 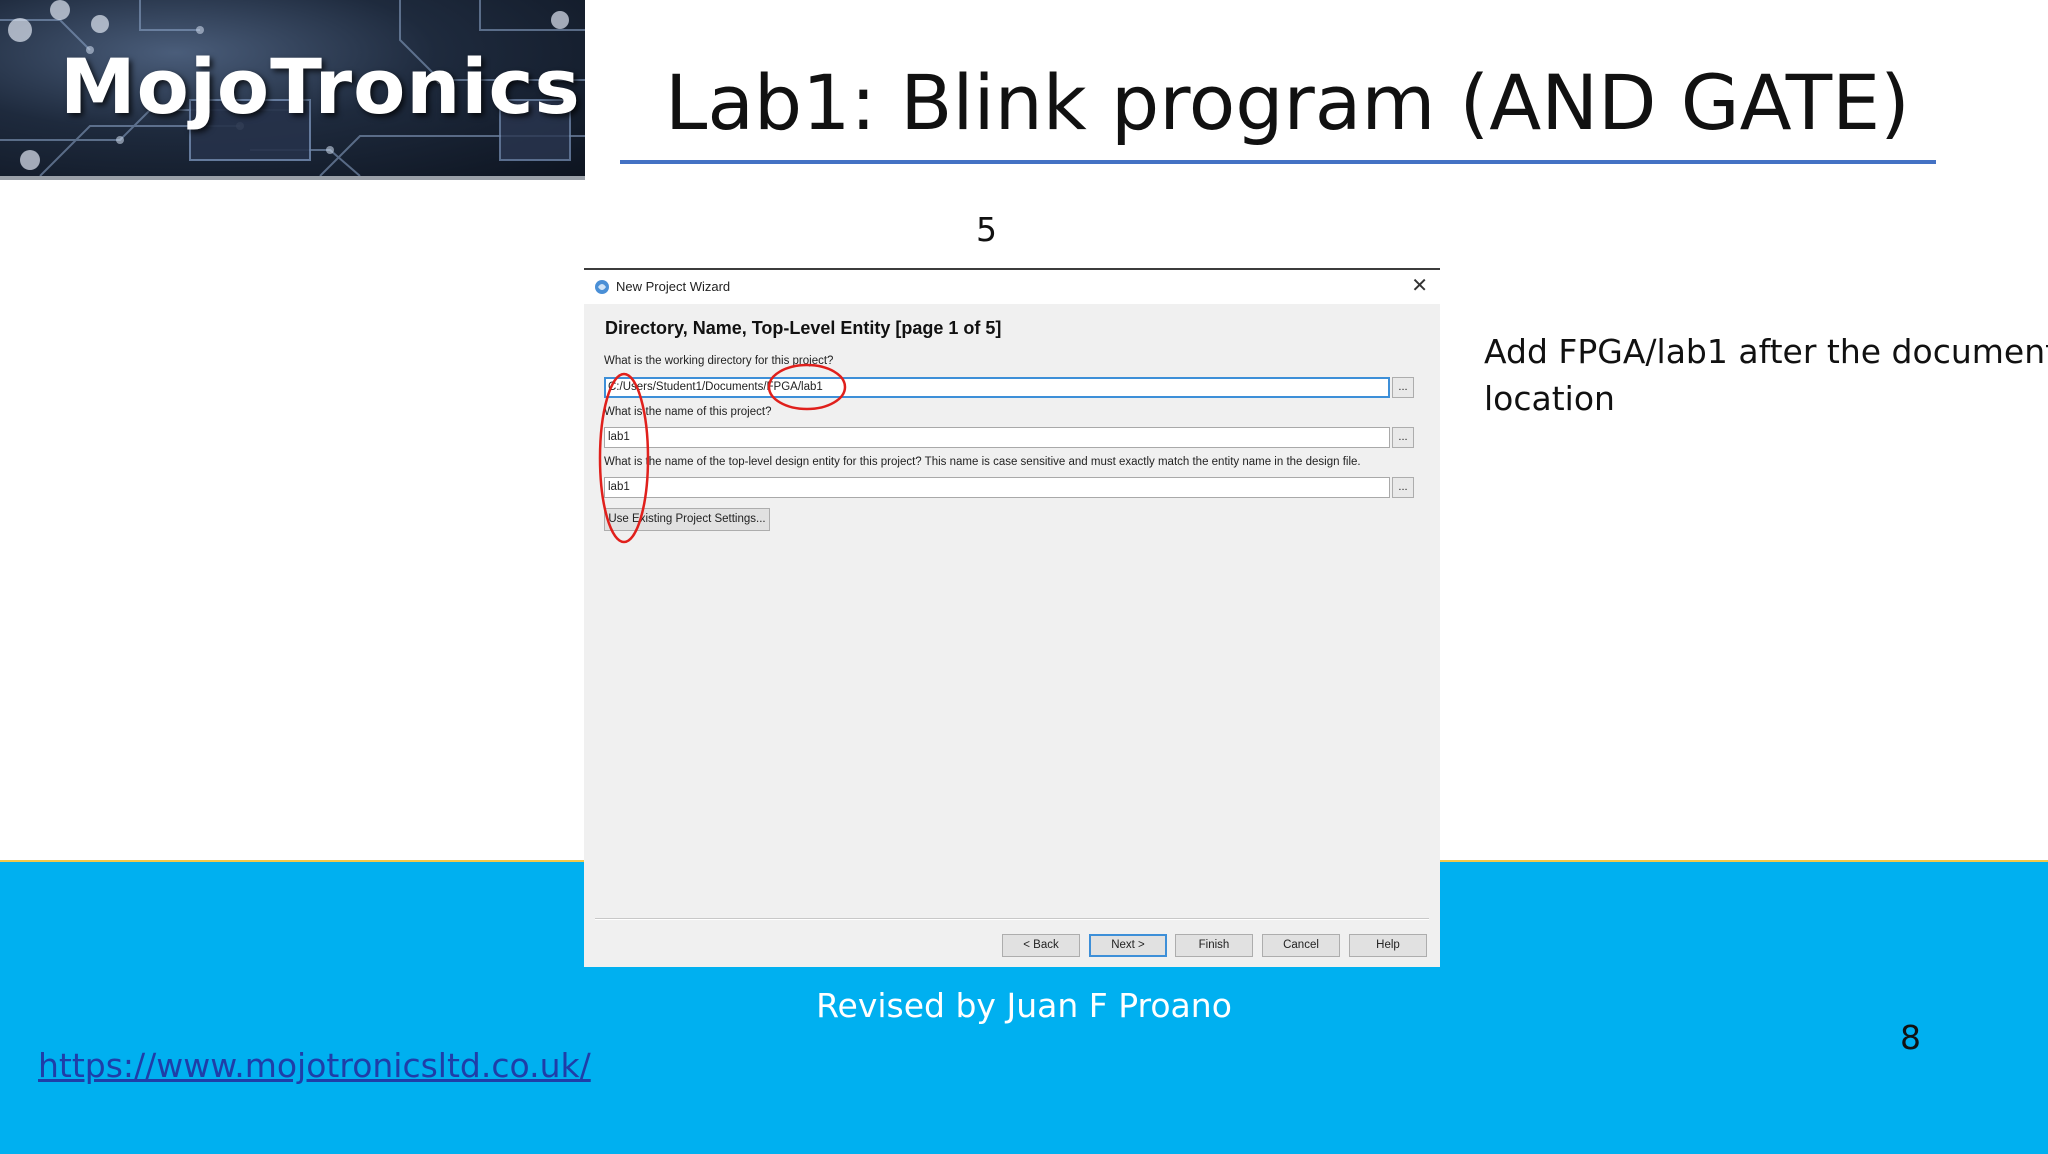 I want to click on dialog-titlebar: New Project Wizard ✕, so click(x=1012, y=287).